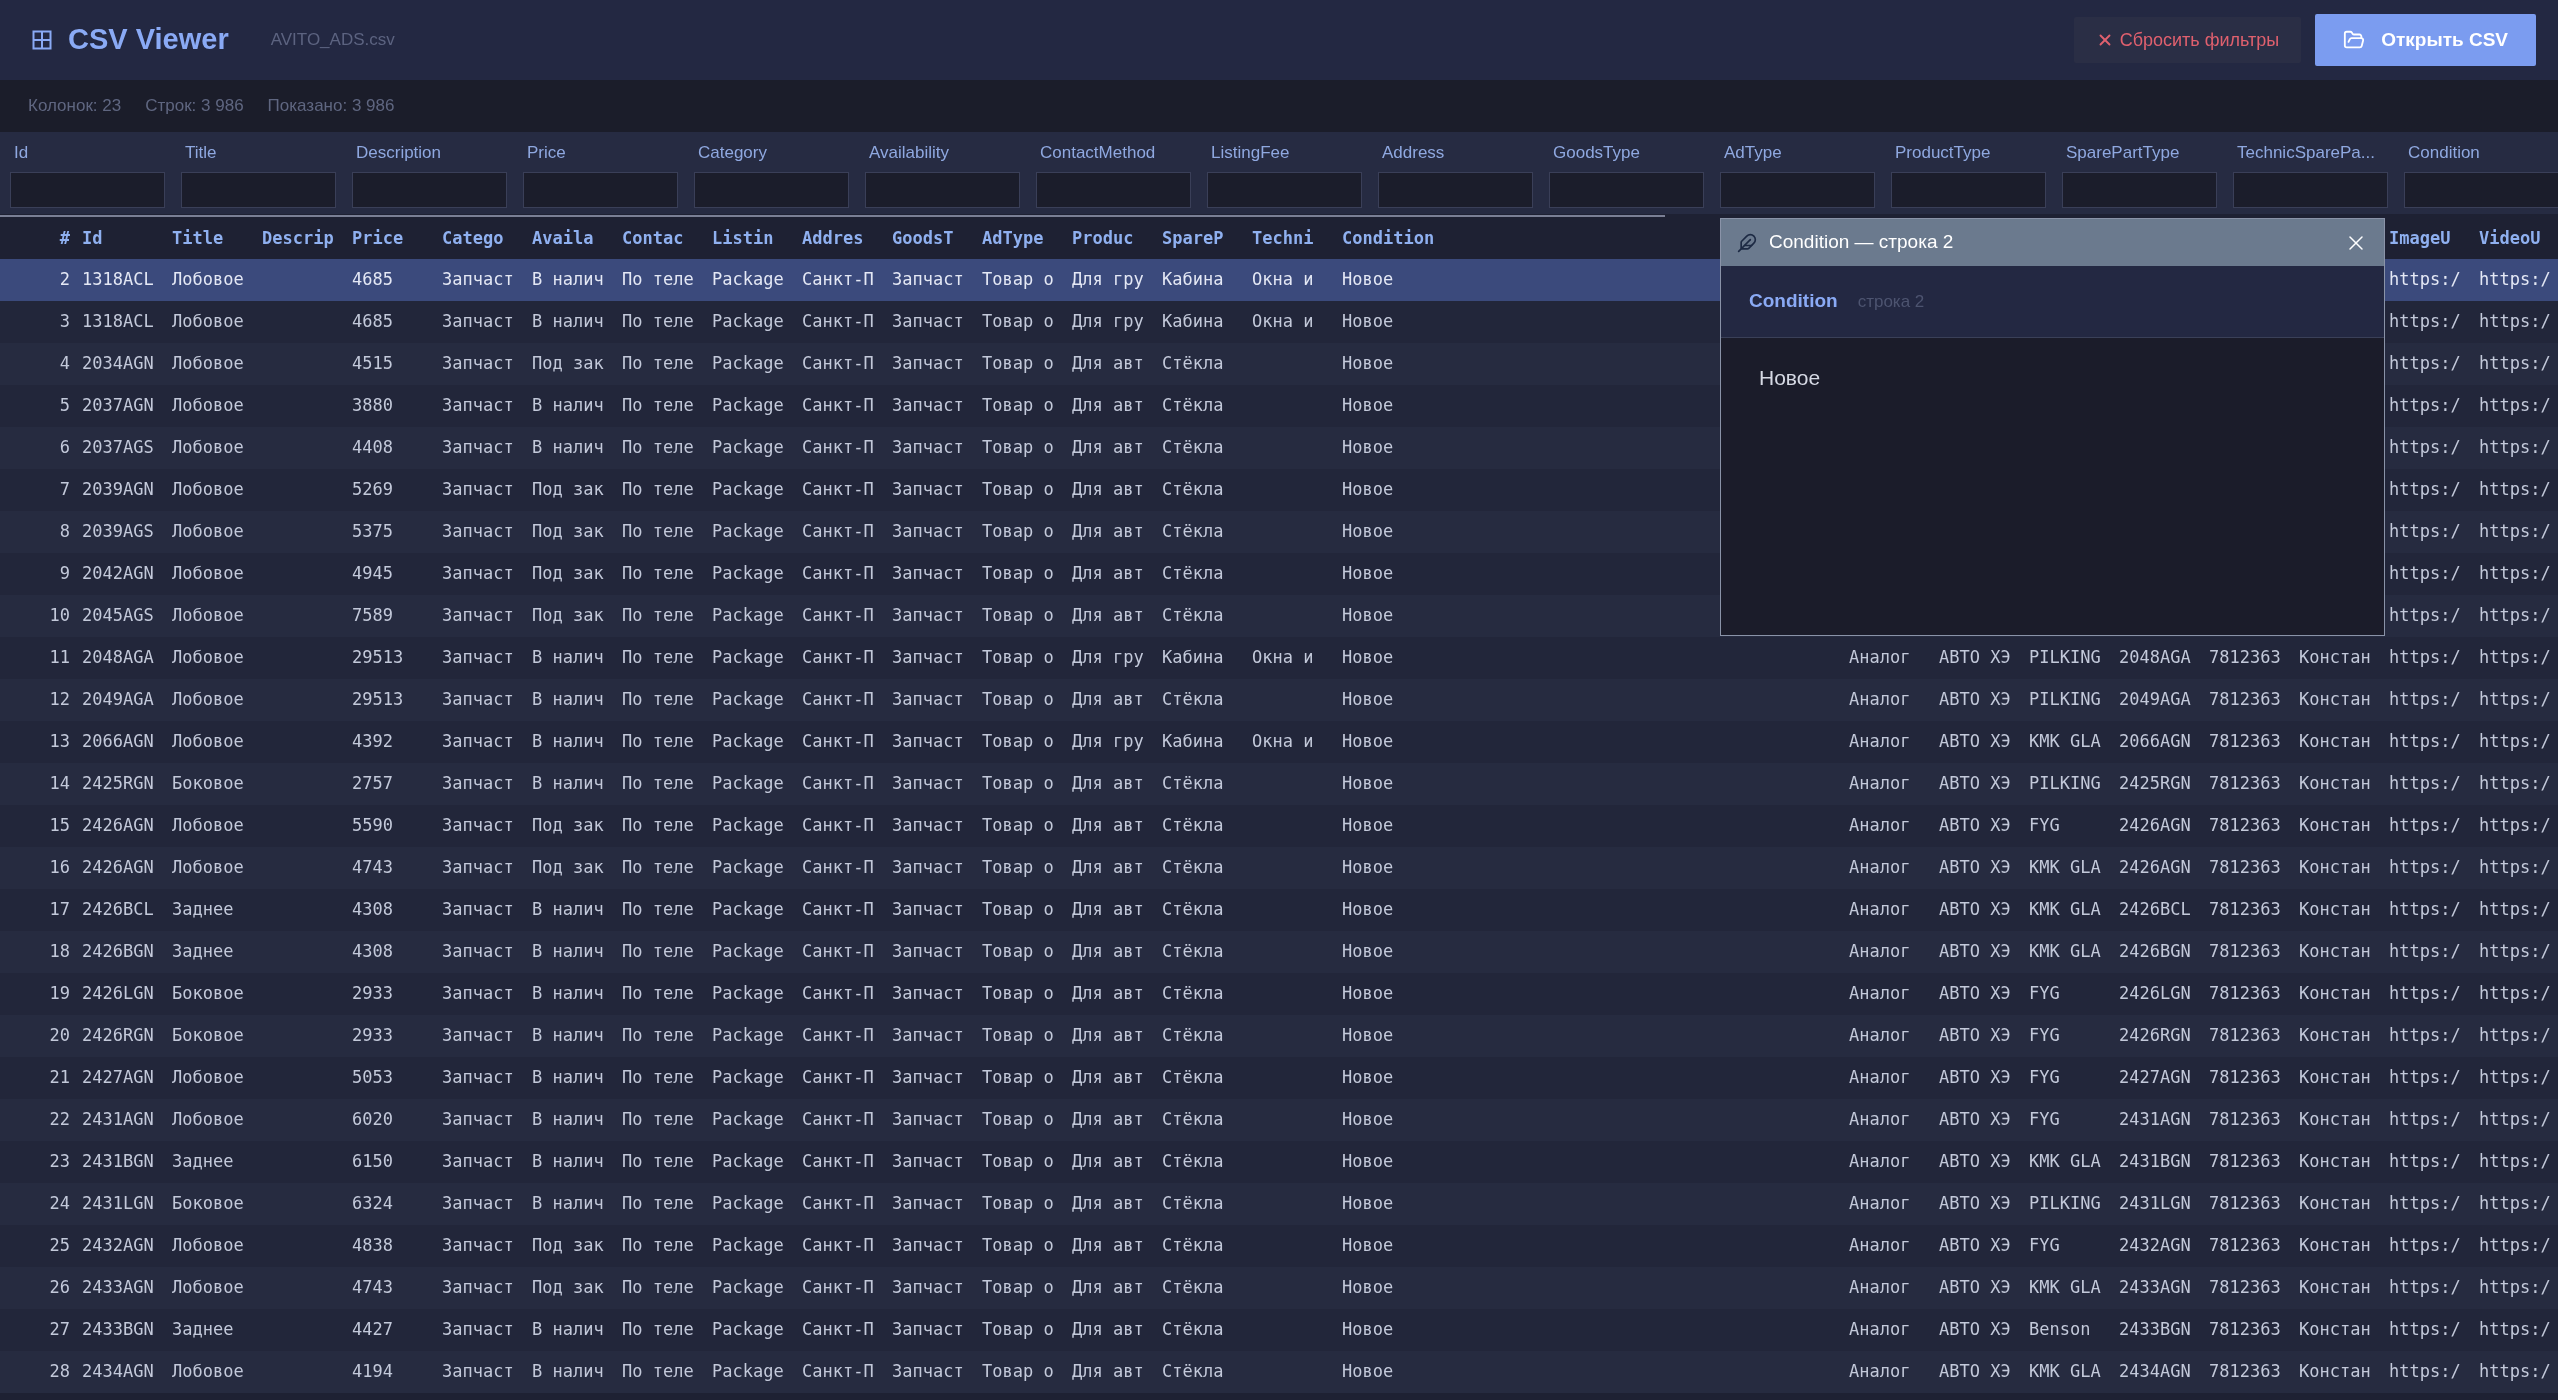  What do you see at coordinates (298, 237) in the screenshot?
I see `column-header: Descrip` at bounding box center [298, 237].